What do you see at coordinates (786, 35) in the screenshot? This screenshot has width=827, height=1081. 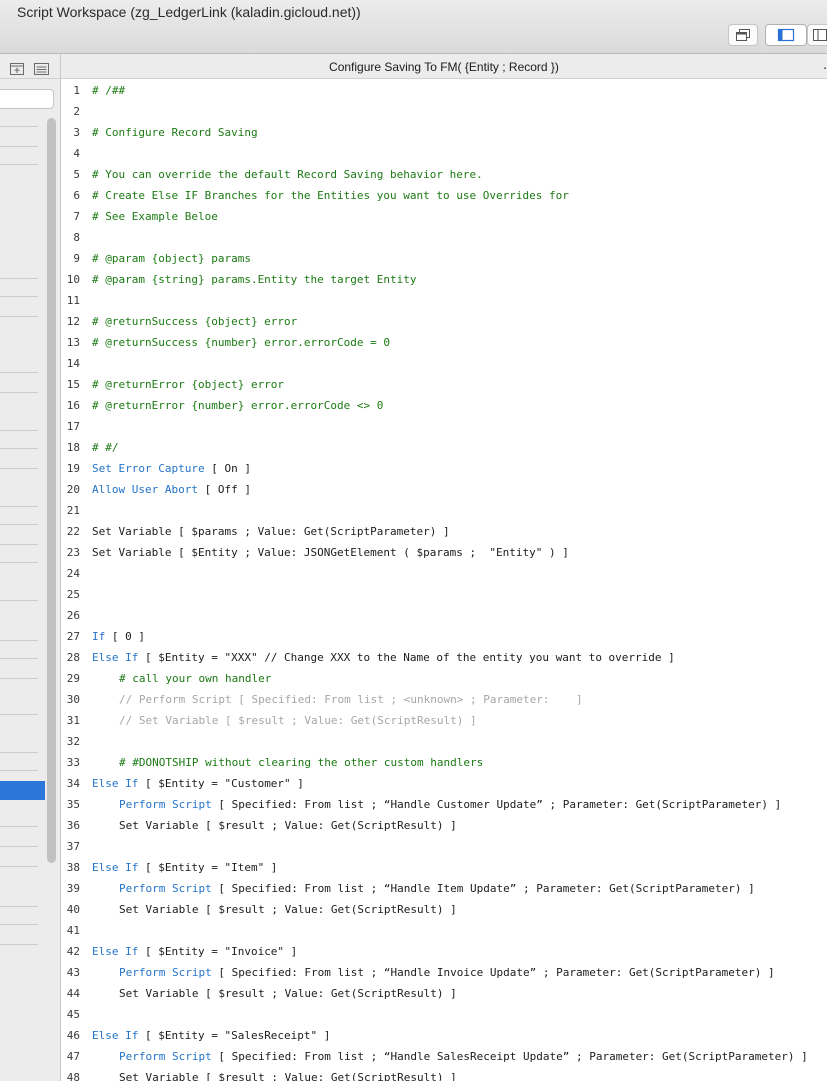 I see `toggle-sidebar-button` at bounding box center [786, 35].